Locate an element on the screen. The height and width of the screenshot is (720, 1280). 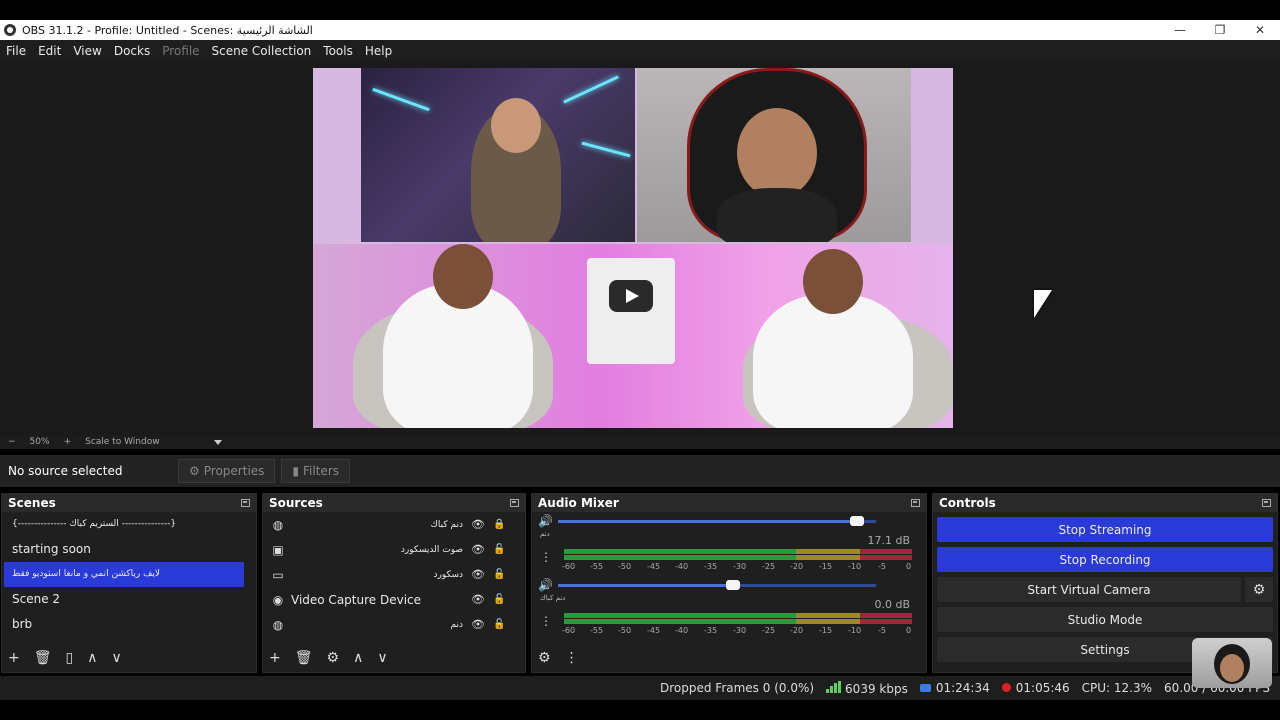
studio-mode-button: Studio Mode is located at coordinates (1105, 619).